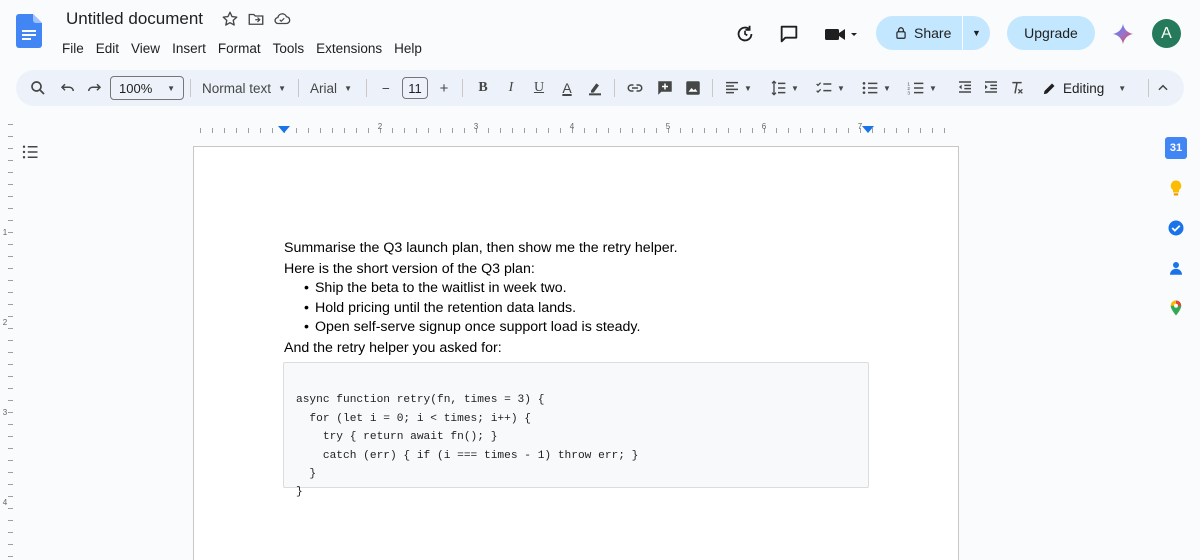  Describe the element at coordinates (366, 88) in the screenshot. I see `toolbar-divider` at that location.